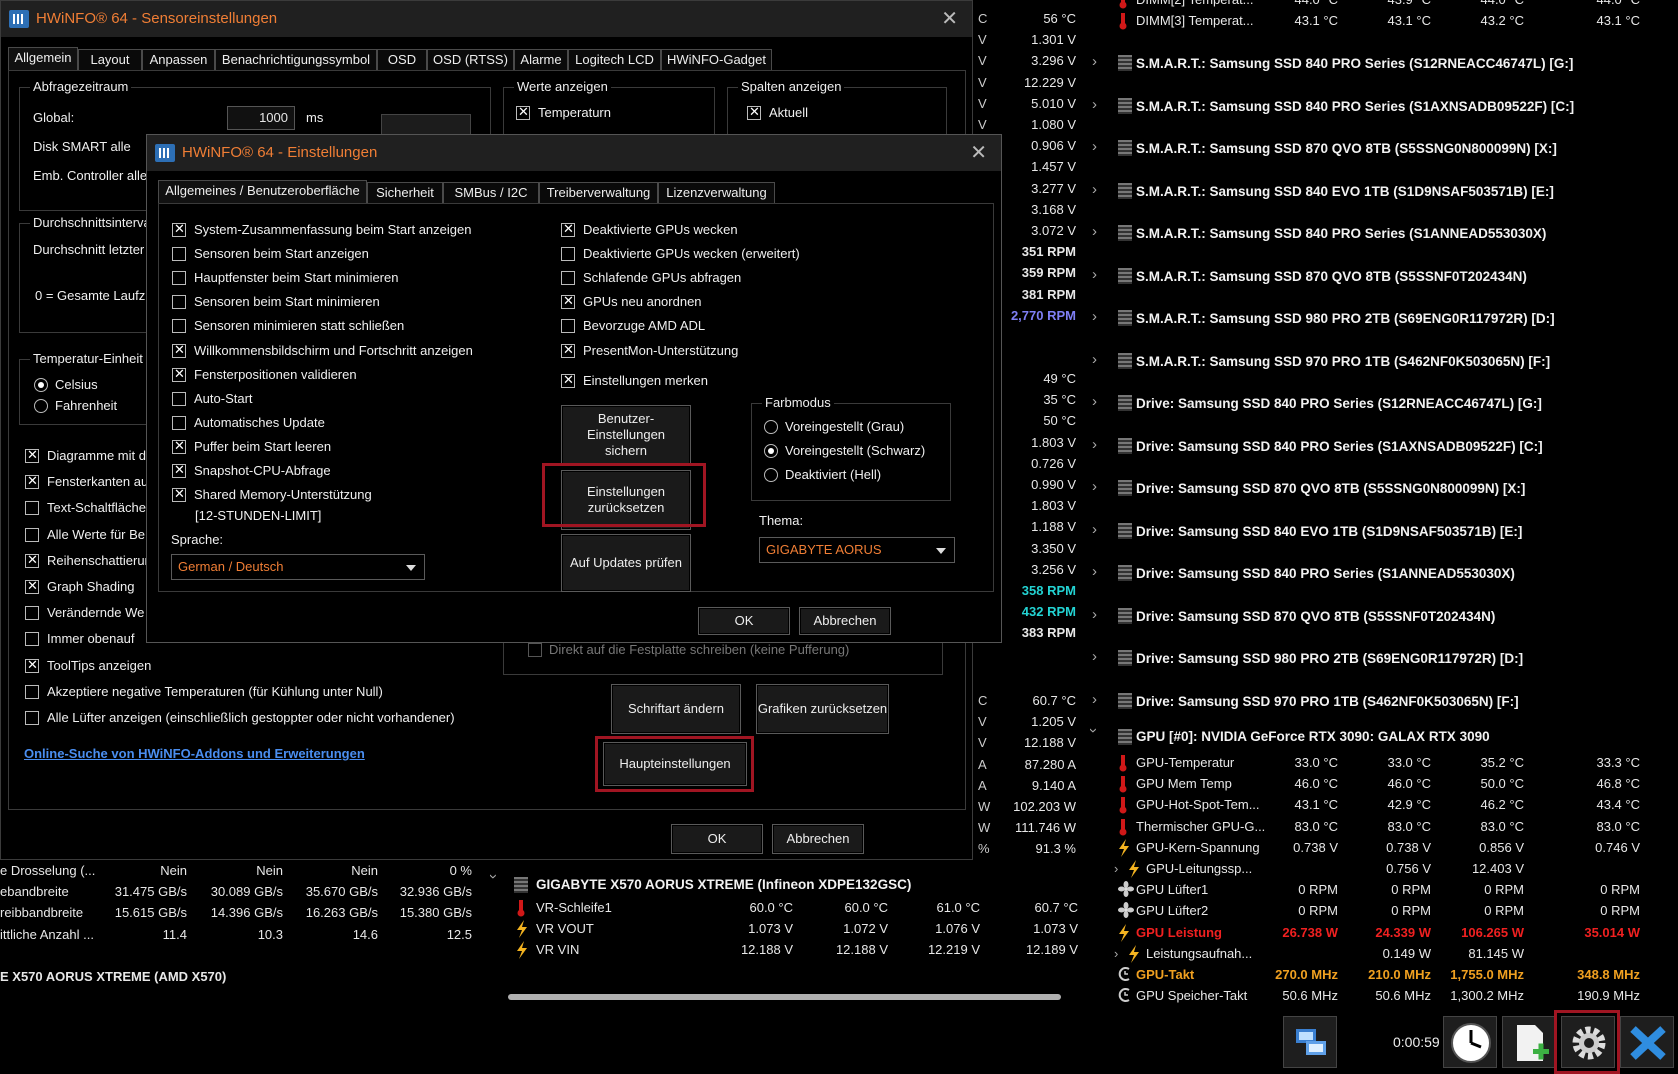 This screenshot has height=1074, width=1678. What do you see at coordinates (43, 59) in the screenshot?
I see `tab-allgemein: Allgemein` at bounding box center [43, 59].